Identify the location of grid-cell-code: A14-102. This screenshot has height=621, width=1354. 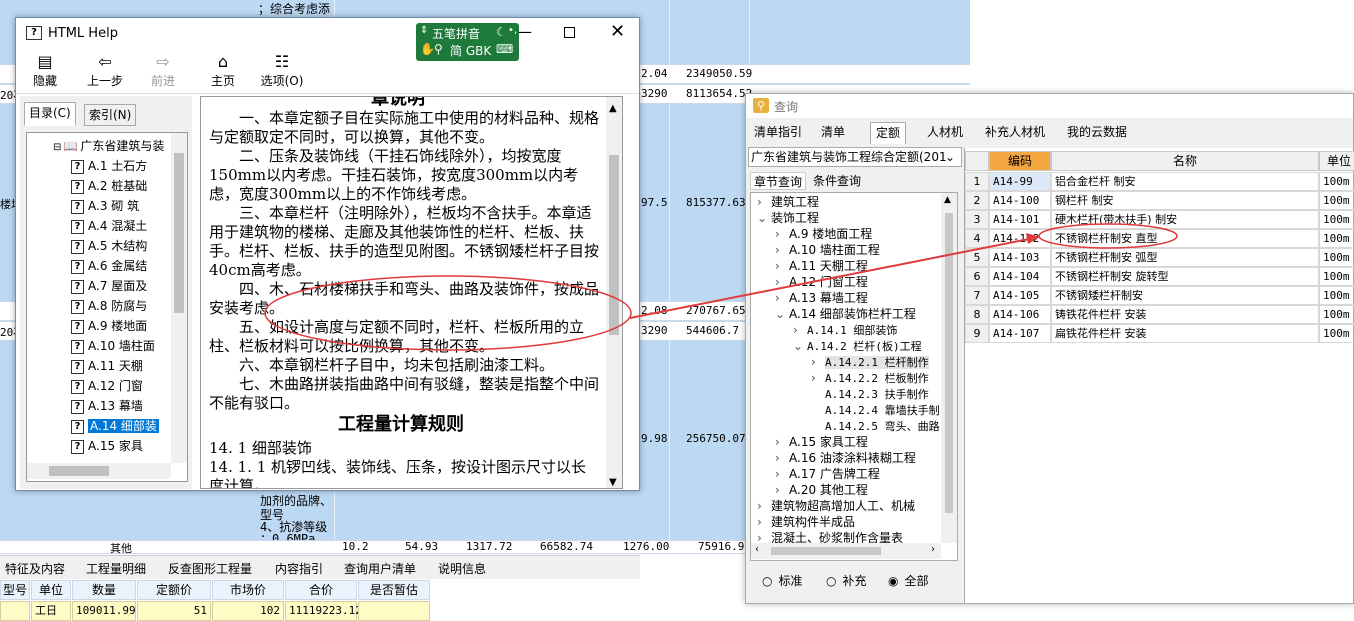
(1020, 238).